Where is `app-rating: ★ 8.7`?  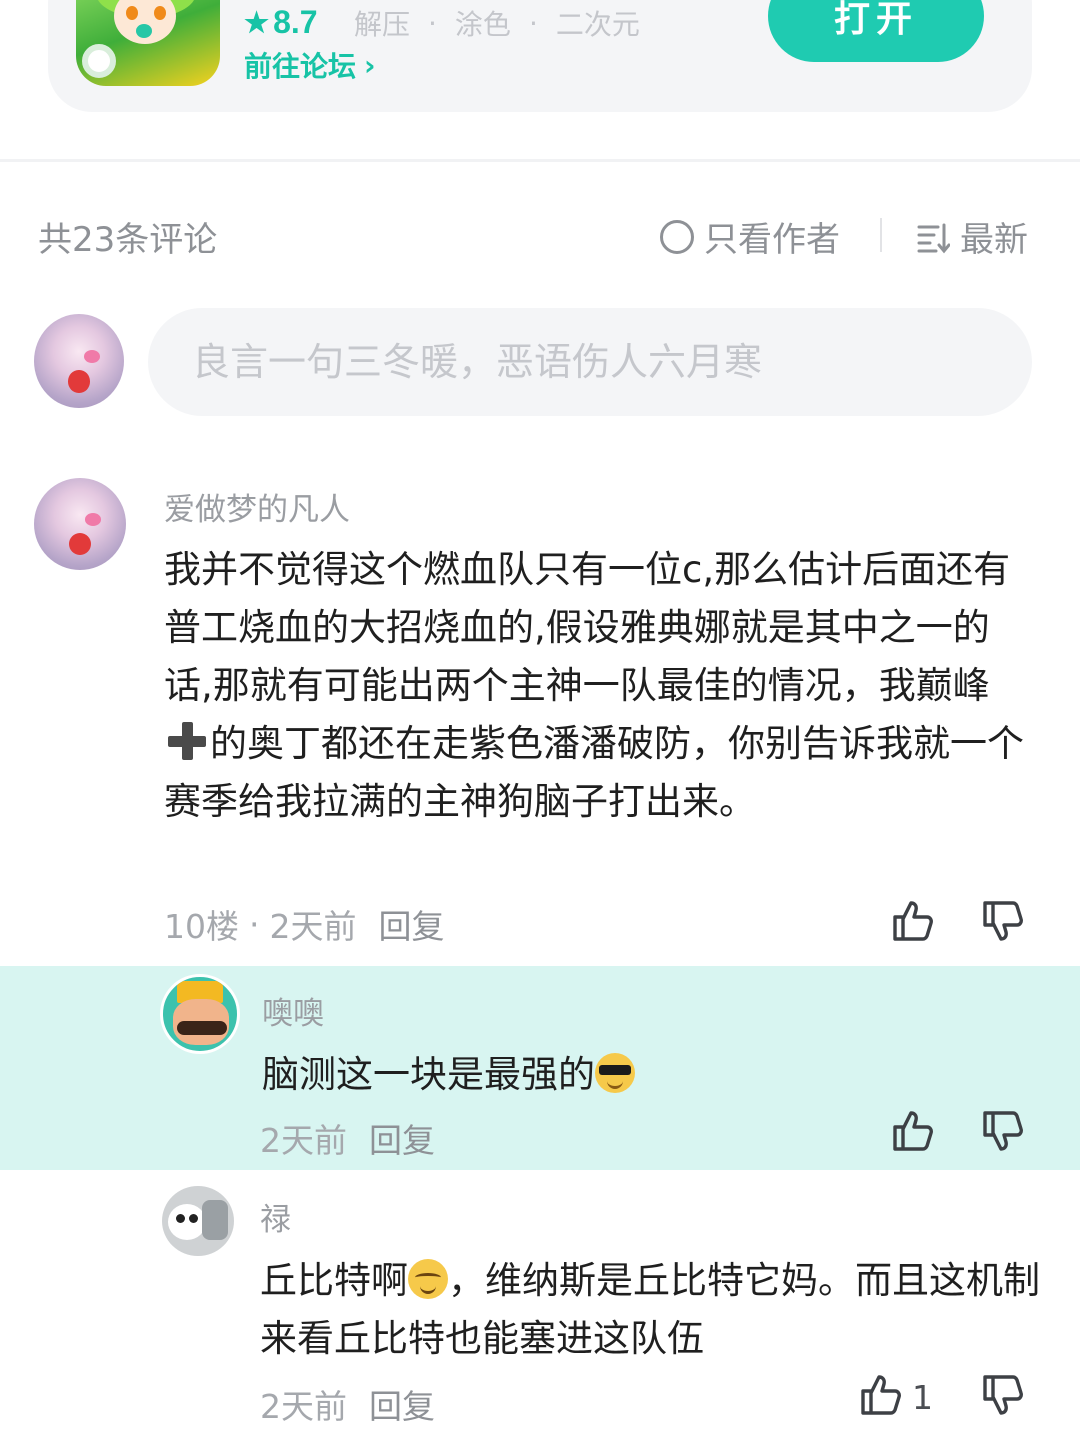 app-rating: ★ 8.7 is located at coordinates (281, 22).